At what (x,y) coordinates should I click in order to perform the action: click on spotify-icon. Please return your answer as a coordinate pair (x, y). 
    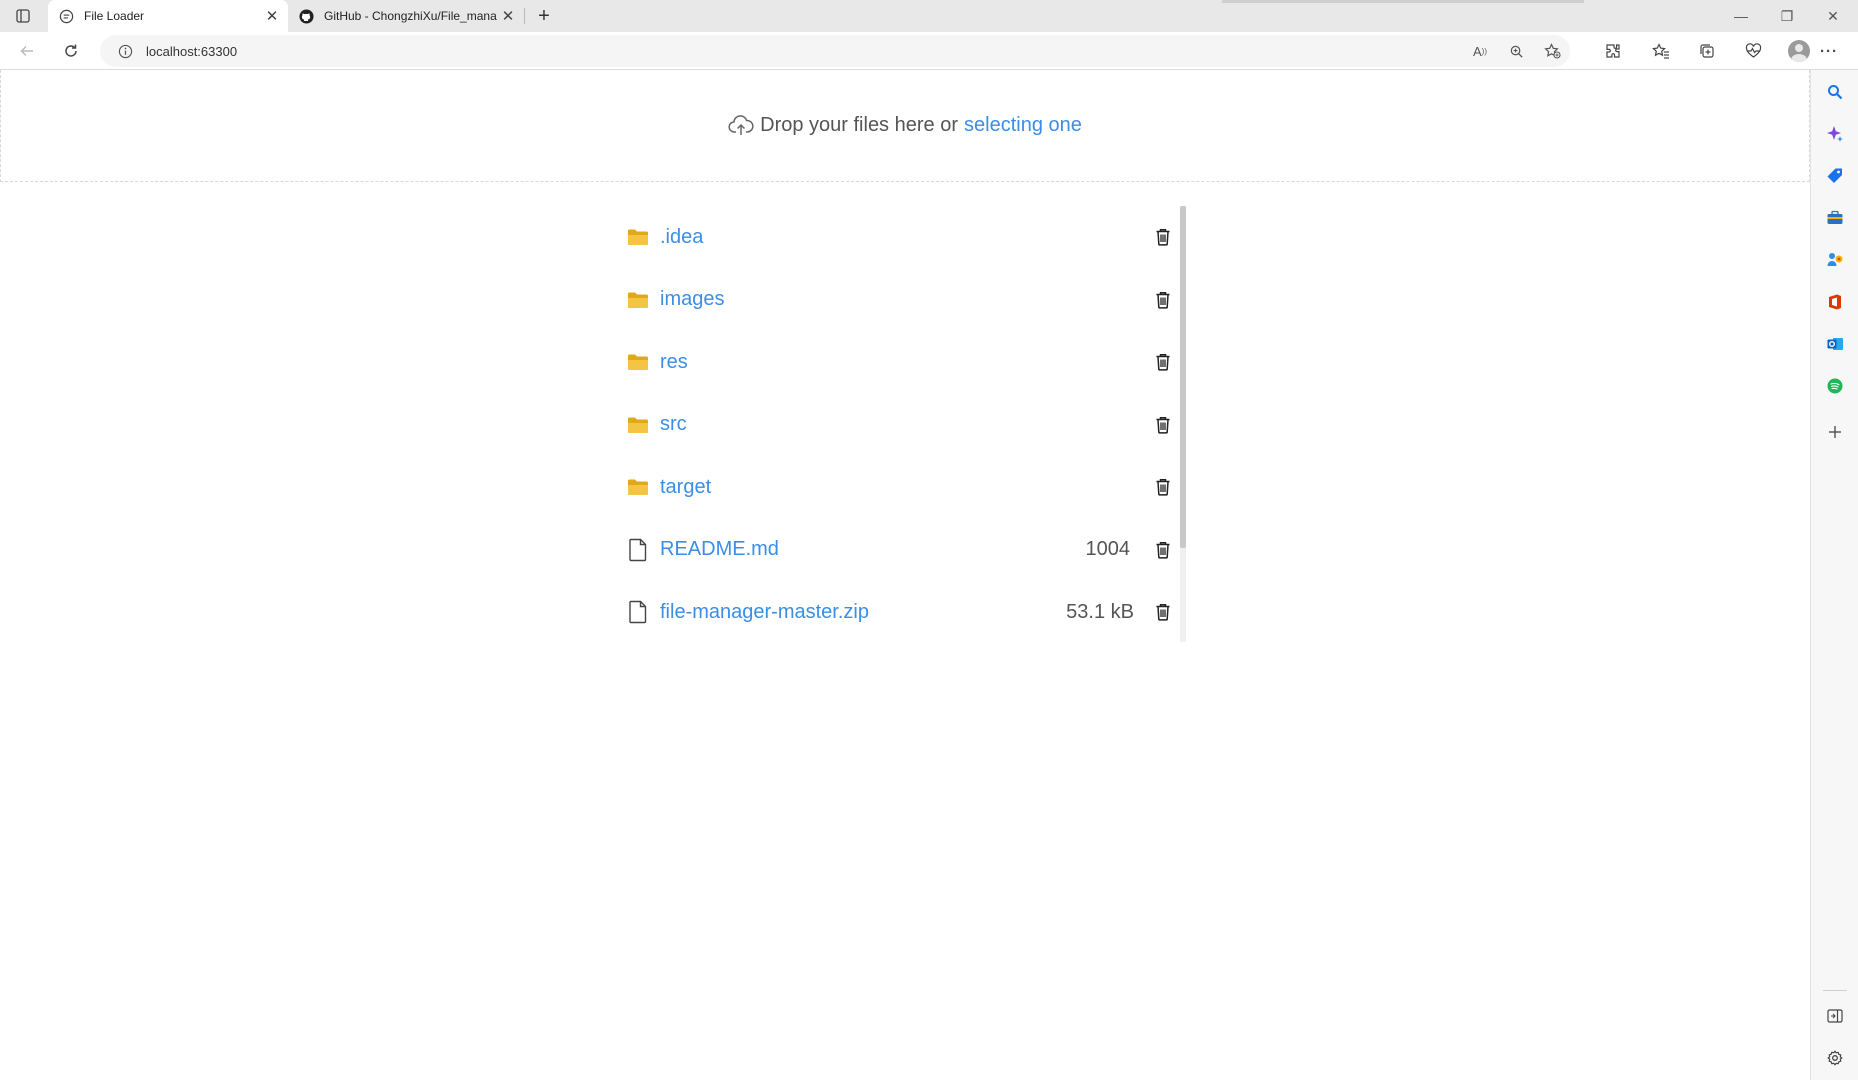
    Looking at the image, I should click on (1835, 386).